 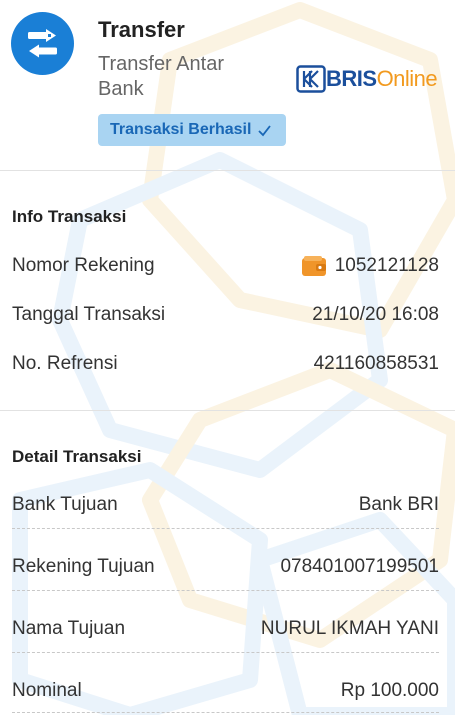 What do you see at coordinates (376, 363) in the screenshot?
I see `info-value: 421160858531` at bounding box center [376, 363].